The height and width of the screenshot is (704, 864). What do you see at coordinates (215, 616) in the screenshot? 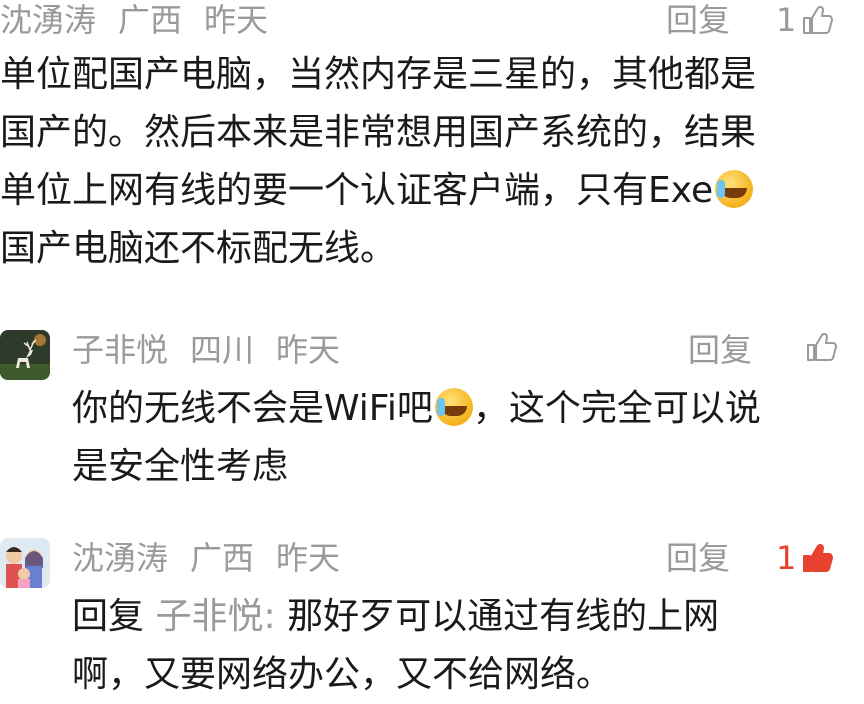
I see `reply-mention: 子非悦:` at bounding box center [215, 616].